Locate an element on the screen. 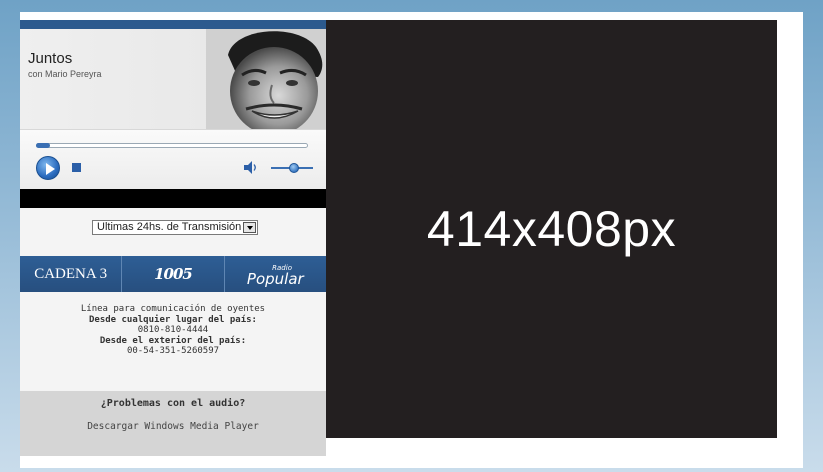  play-button is located at coordinates (48, 168).